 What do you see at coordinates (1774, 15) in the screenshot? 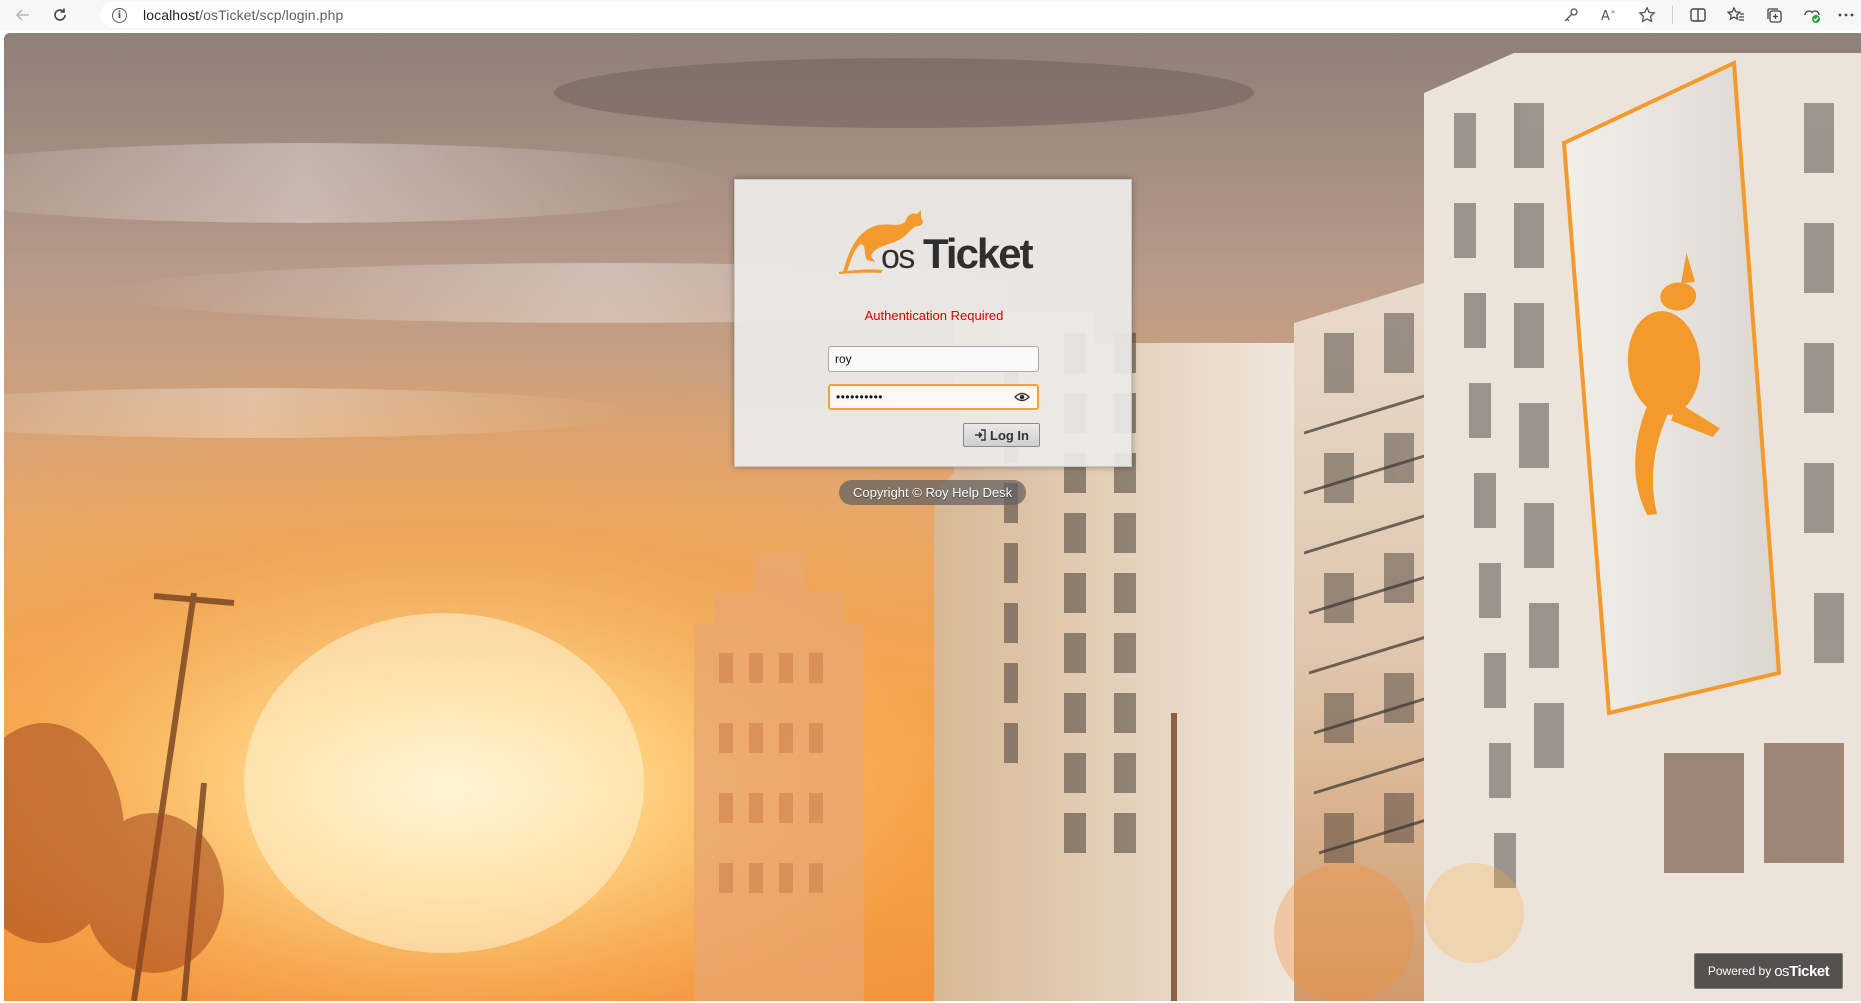
I see `collections-icon` at bounding box center [1774, 15].